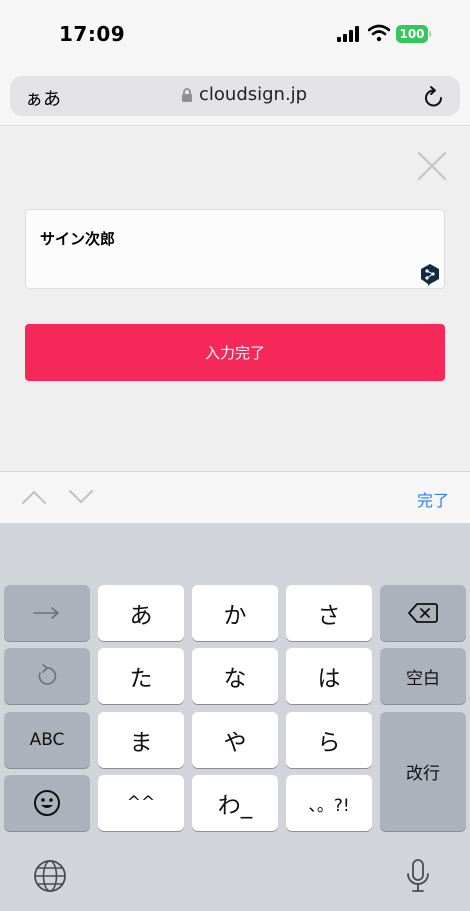 The image size is (470, 911). I want to click on backspace-icon, so click(423, 613).